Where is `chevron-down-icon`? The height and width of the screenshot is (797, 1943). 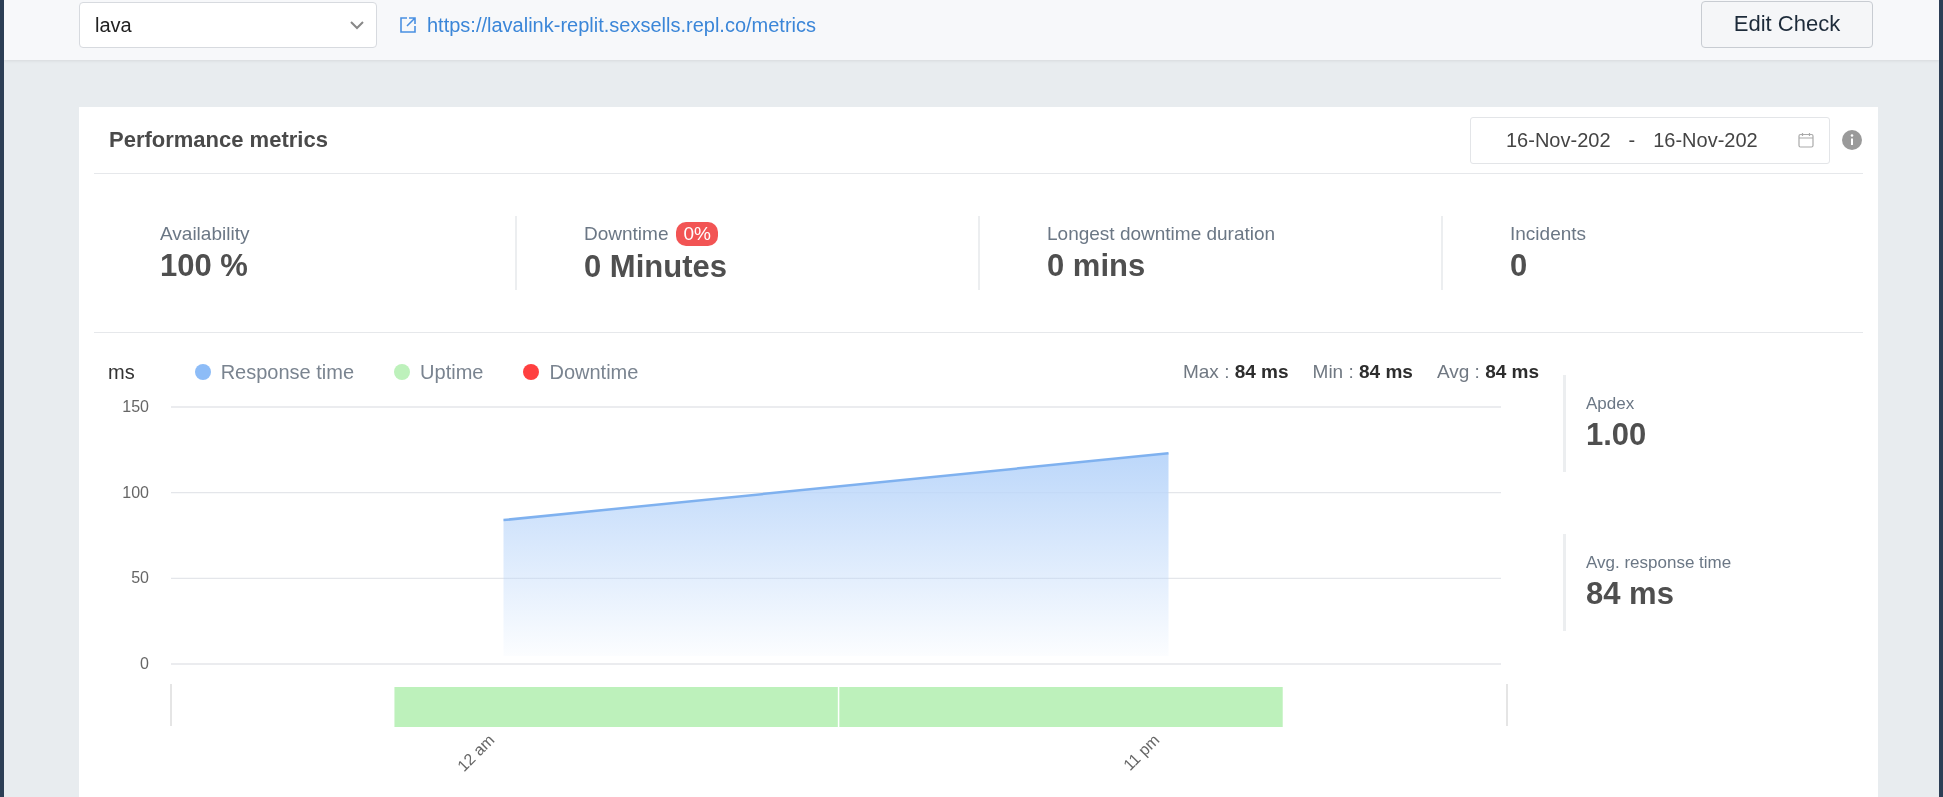
chevron-down-icon is located at coordinates (357, 25).